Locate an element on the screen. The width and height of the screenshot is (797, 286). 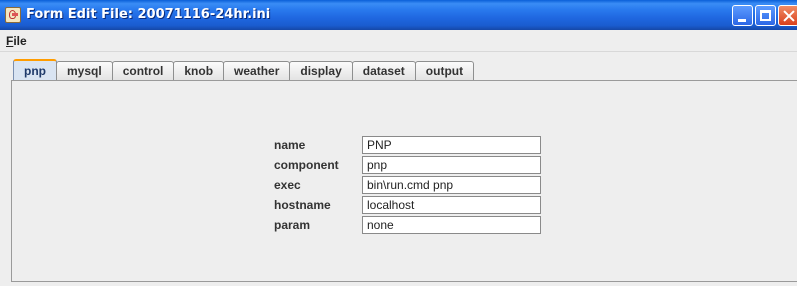
tab-knob: knob is located at coordinates (199, 70).